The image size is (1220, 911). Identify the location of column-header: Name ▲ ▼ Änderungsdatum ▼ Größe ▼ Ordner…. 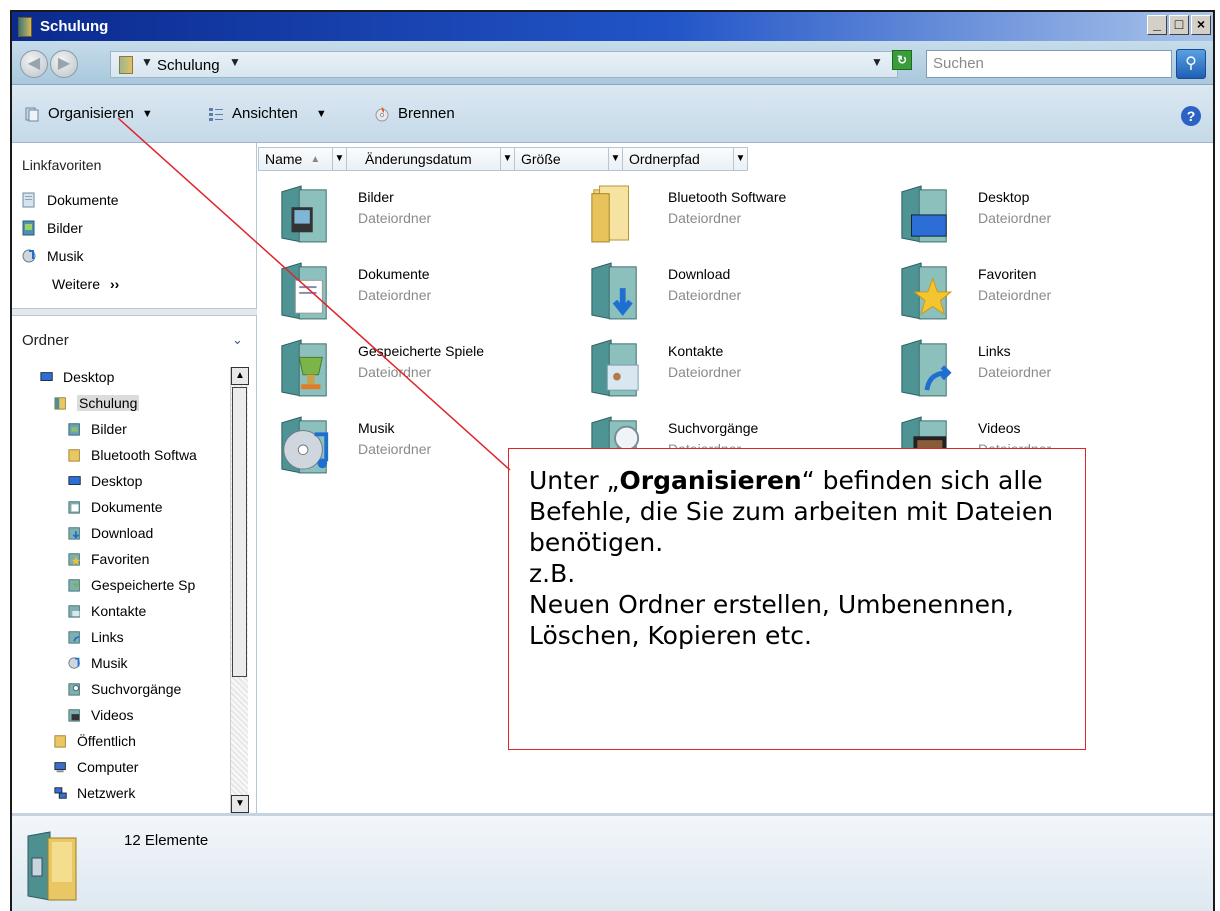
(503, 160).